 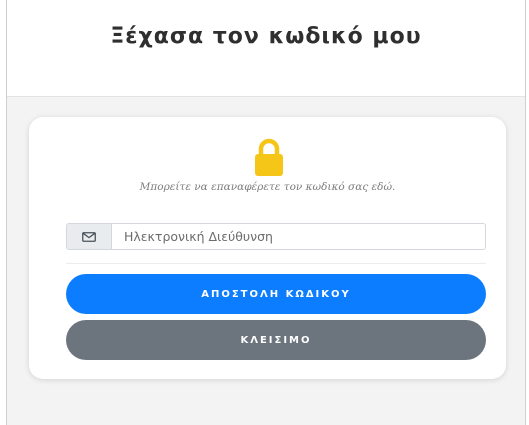 I want to click on email-addon, so click(x=89, y=236).